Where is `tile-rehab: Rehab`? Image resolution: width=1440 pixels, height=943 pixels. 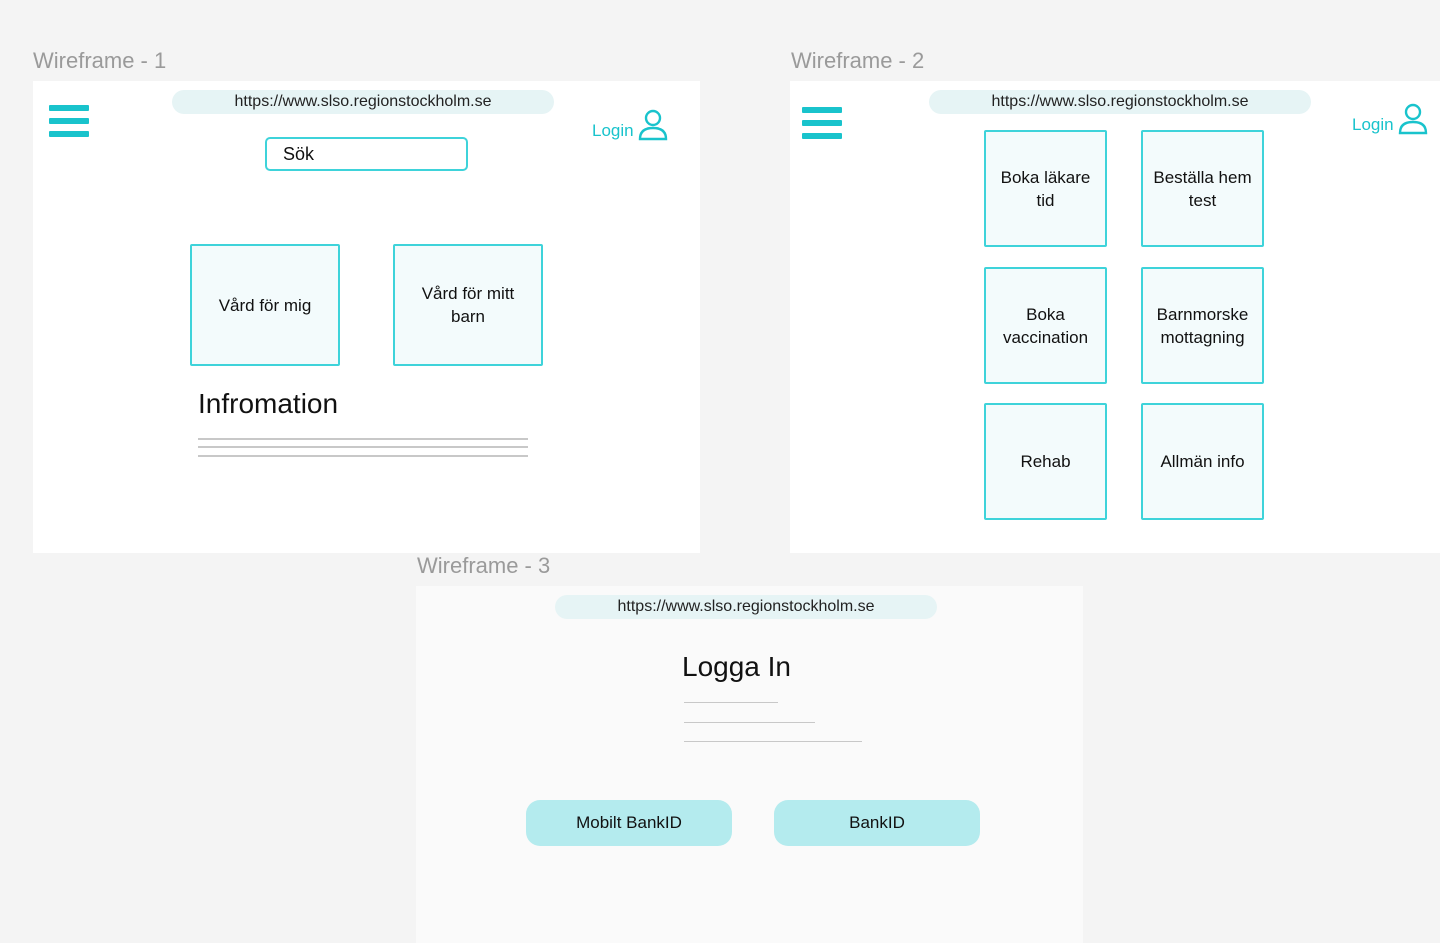 tile-rehab: Rehab is located at coordinates (1045, 461).